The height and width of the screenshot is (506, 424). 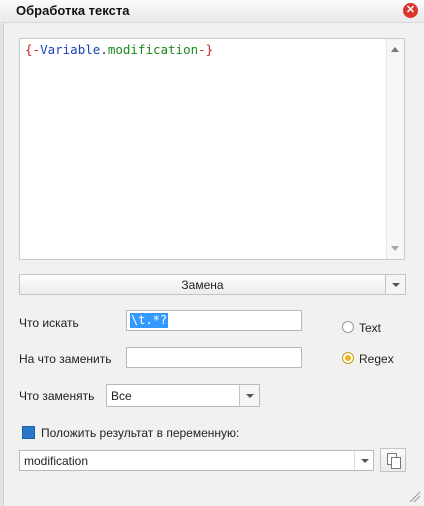 I want to click on replace-input, so click(x=214, y=357).